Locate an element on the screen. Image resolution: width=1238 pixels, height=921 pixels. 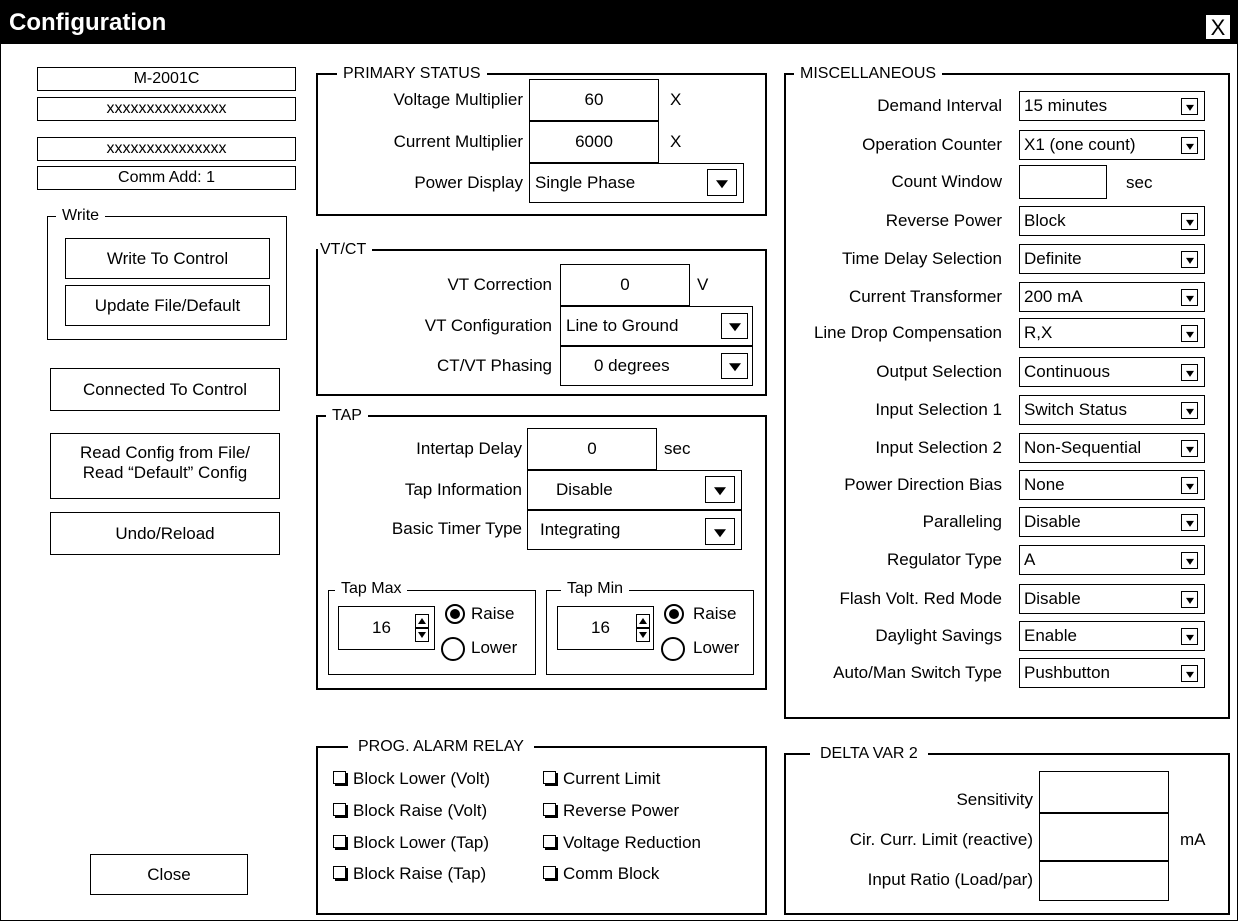
regulator-type-value: A is located at coordinates (1030, 559).